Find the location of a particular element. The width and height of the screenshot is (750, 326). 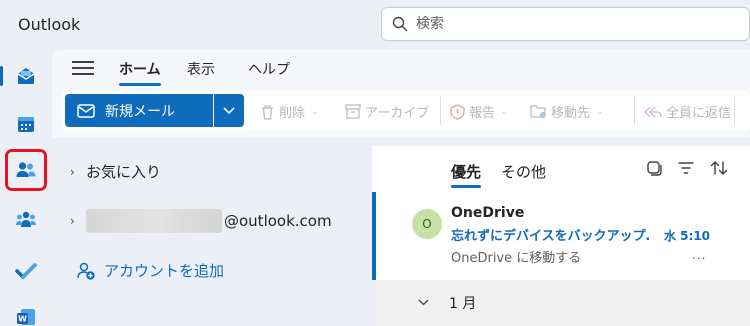

report-button: 報告 ⌄ is located at coordinates (479, 111).